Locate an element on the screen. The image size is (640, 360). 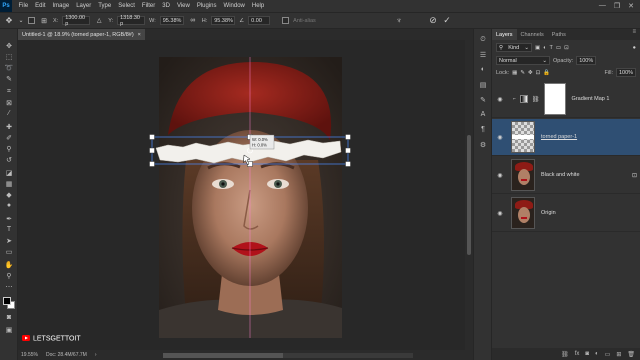
layer-name: Black and white is located at coordinates (560, 175).